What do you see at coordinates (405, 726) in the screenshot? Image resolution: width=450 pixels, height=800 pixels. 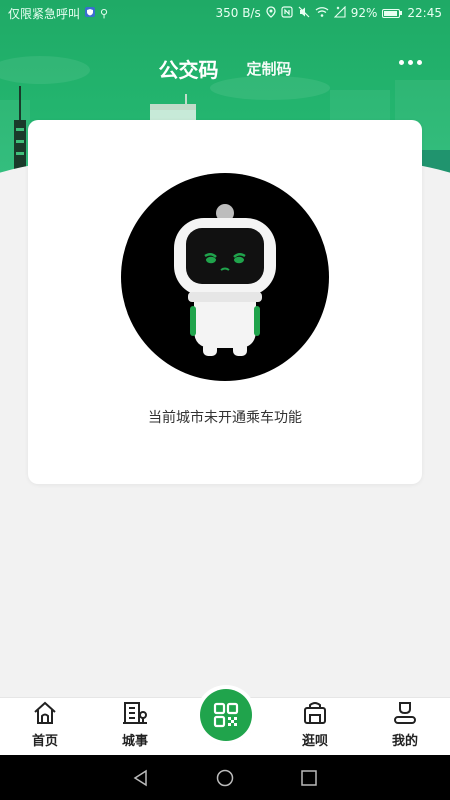 I see `nav-profile: 我的` at bounding box center [405, 726].